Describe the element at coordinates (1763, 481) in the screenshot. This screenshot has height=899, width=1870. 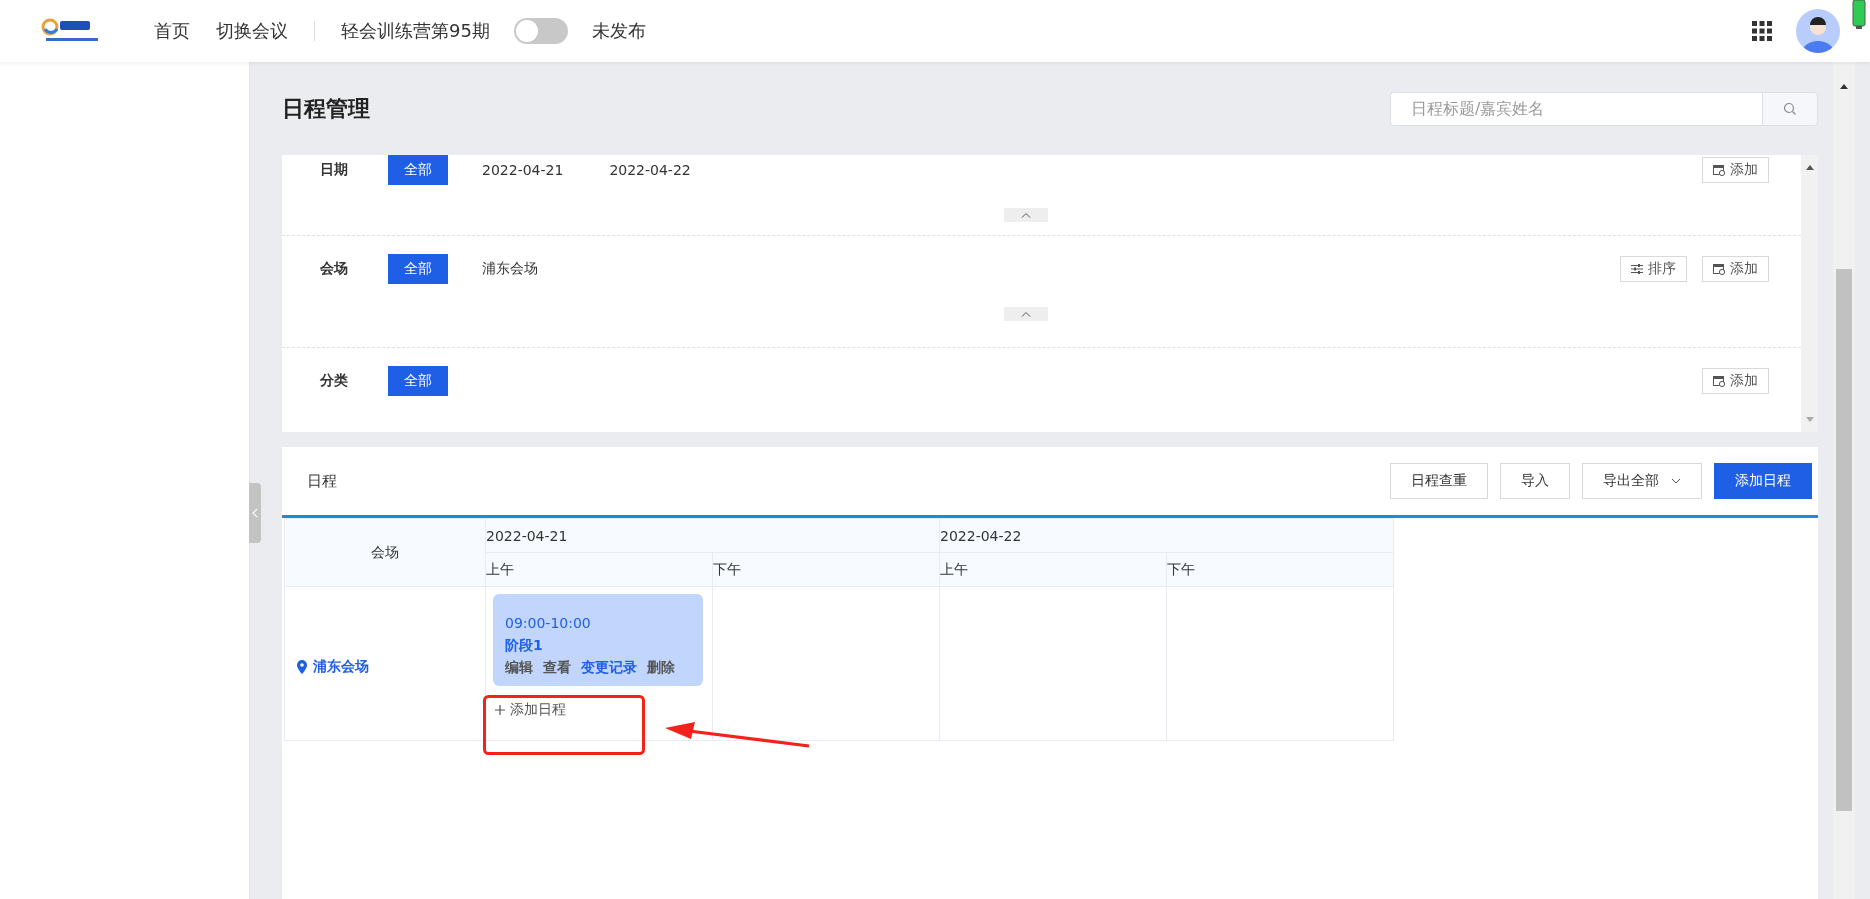
I see `toolbar-button: 添加日程` at that location.